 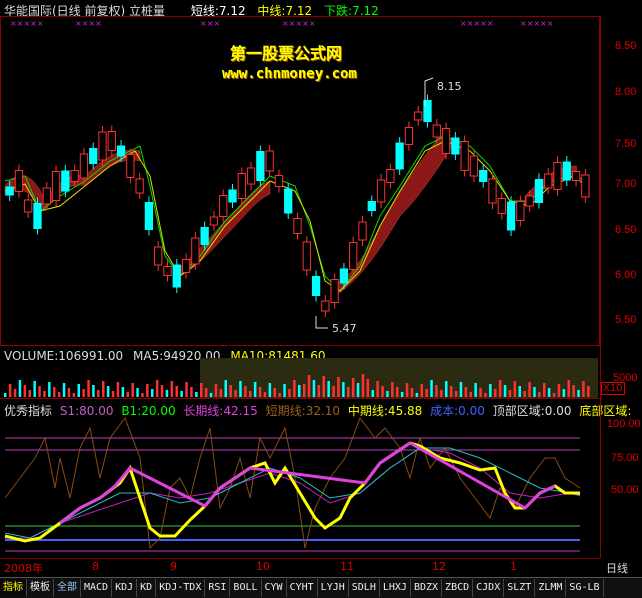 What do you see at coordinates (302, 588) in the screenshot?
I see `tab-cyht: CYHT` at bounding box center [302, 588].